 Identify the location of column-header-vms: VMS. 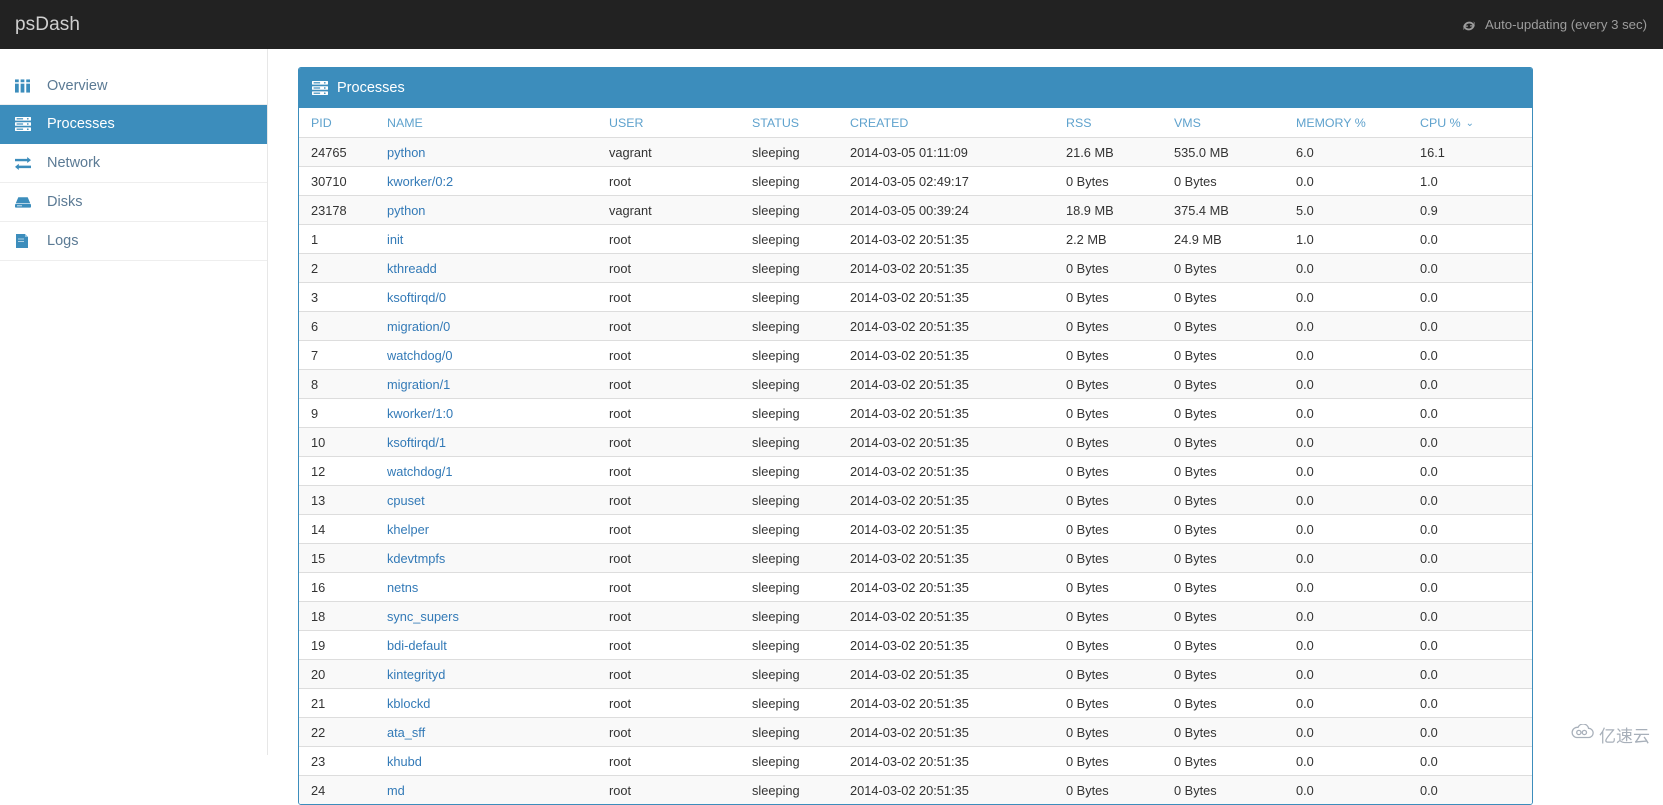
(1235, 123).